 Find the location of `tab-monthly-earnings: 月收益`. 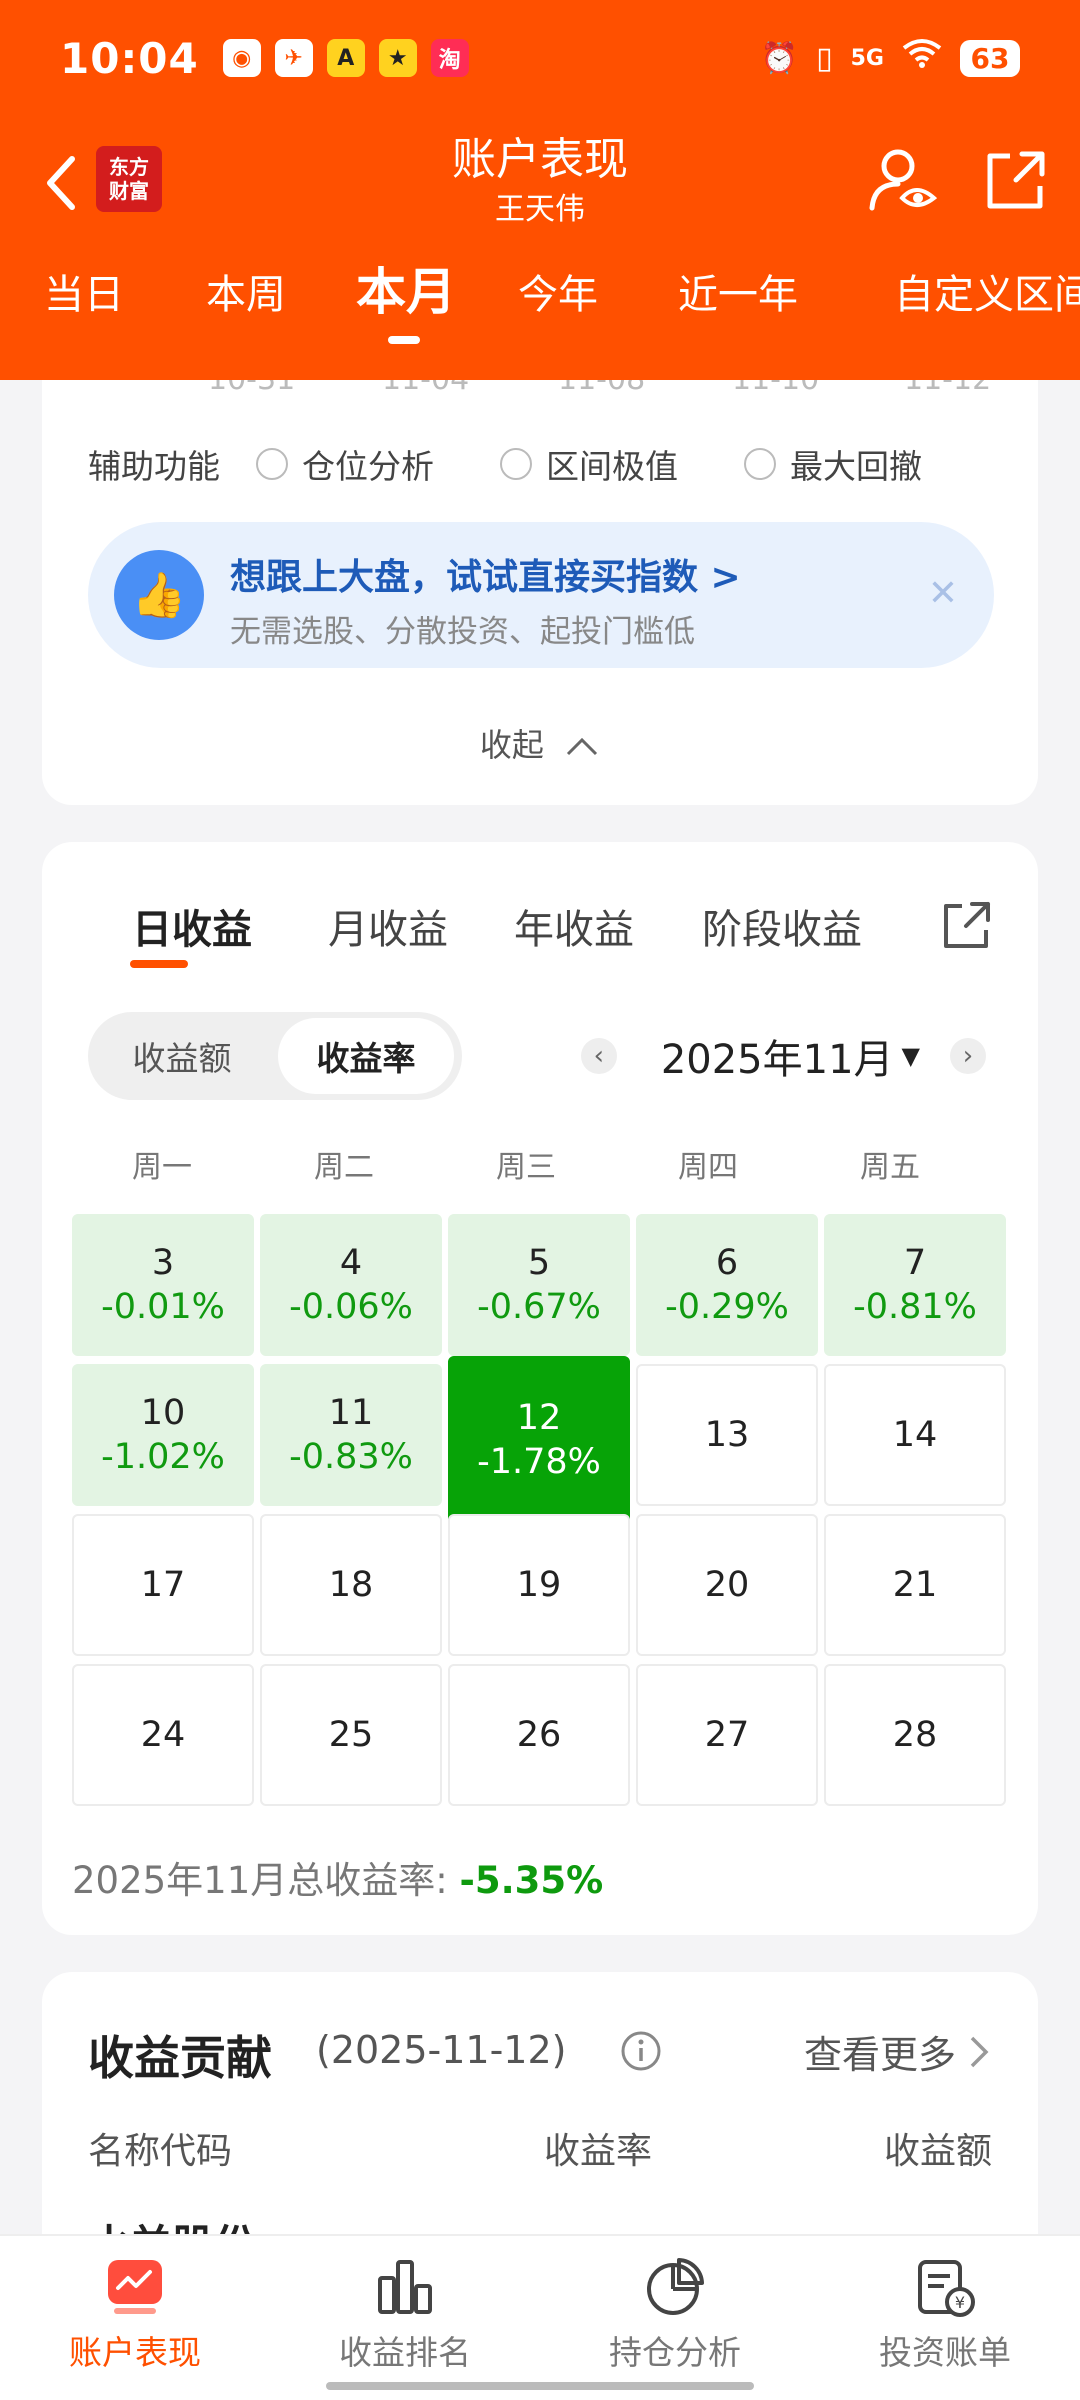

tab-monthly-earnings: 月收益 is located at coordinates (388, 926).